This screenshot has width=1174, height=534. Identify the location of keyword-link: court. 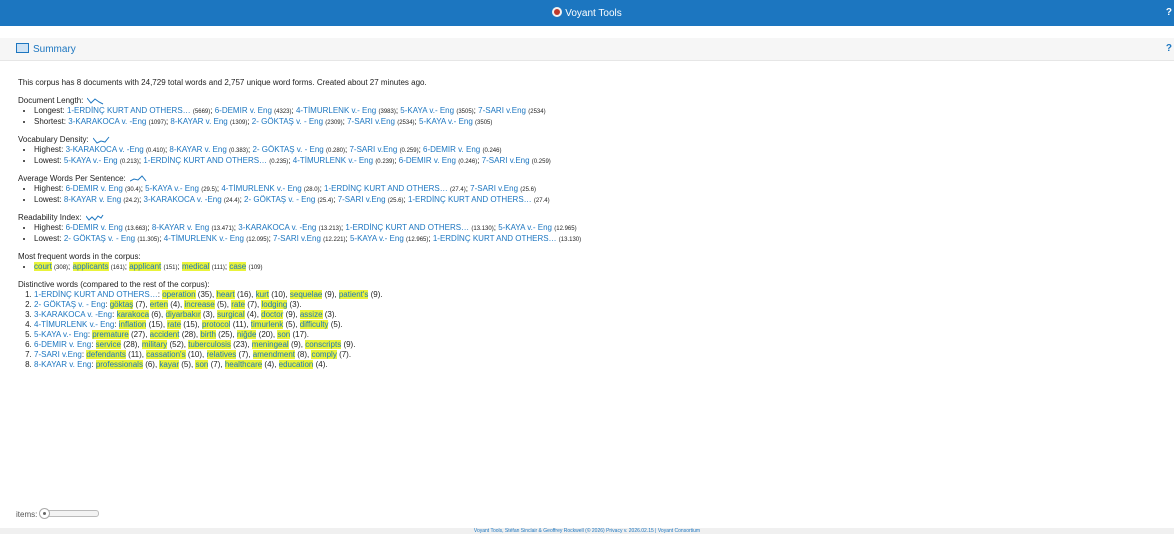
(43, 266).